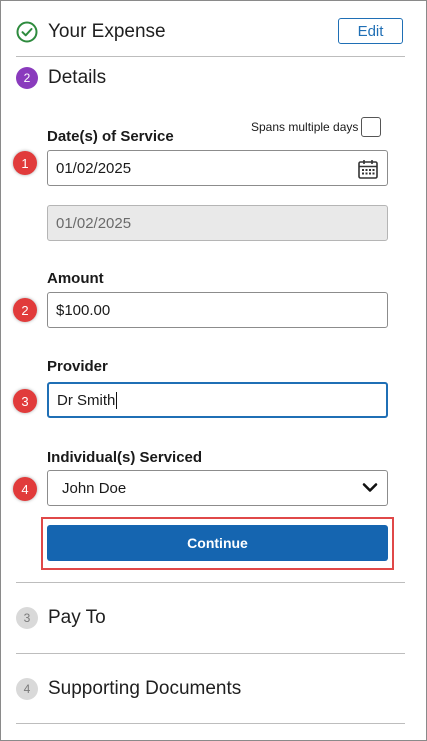 This screenshot has width=427, height=741. Describe the element at coordinates (217, 543) in the screenshot. I see `continue-button: Continue` at that location.